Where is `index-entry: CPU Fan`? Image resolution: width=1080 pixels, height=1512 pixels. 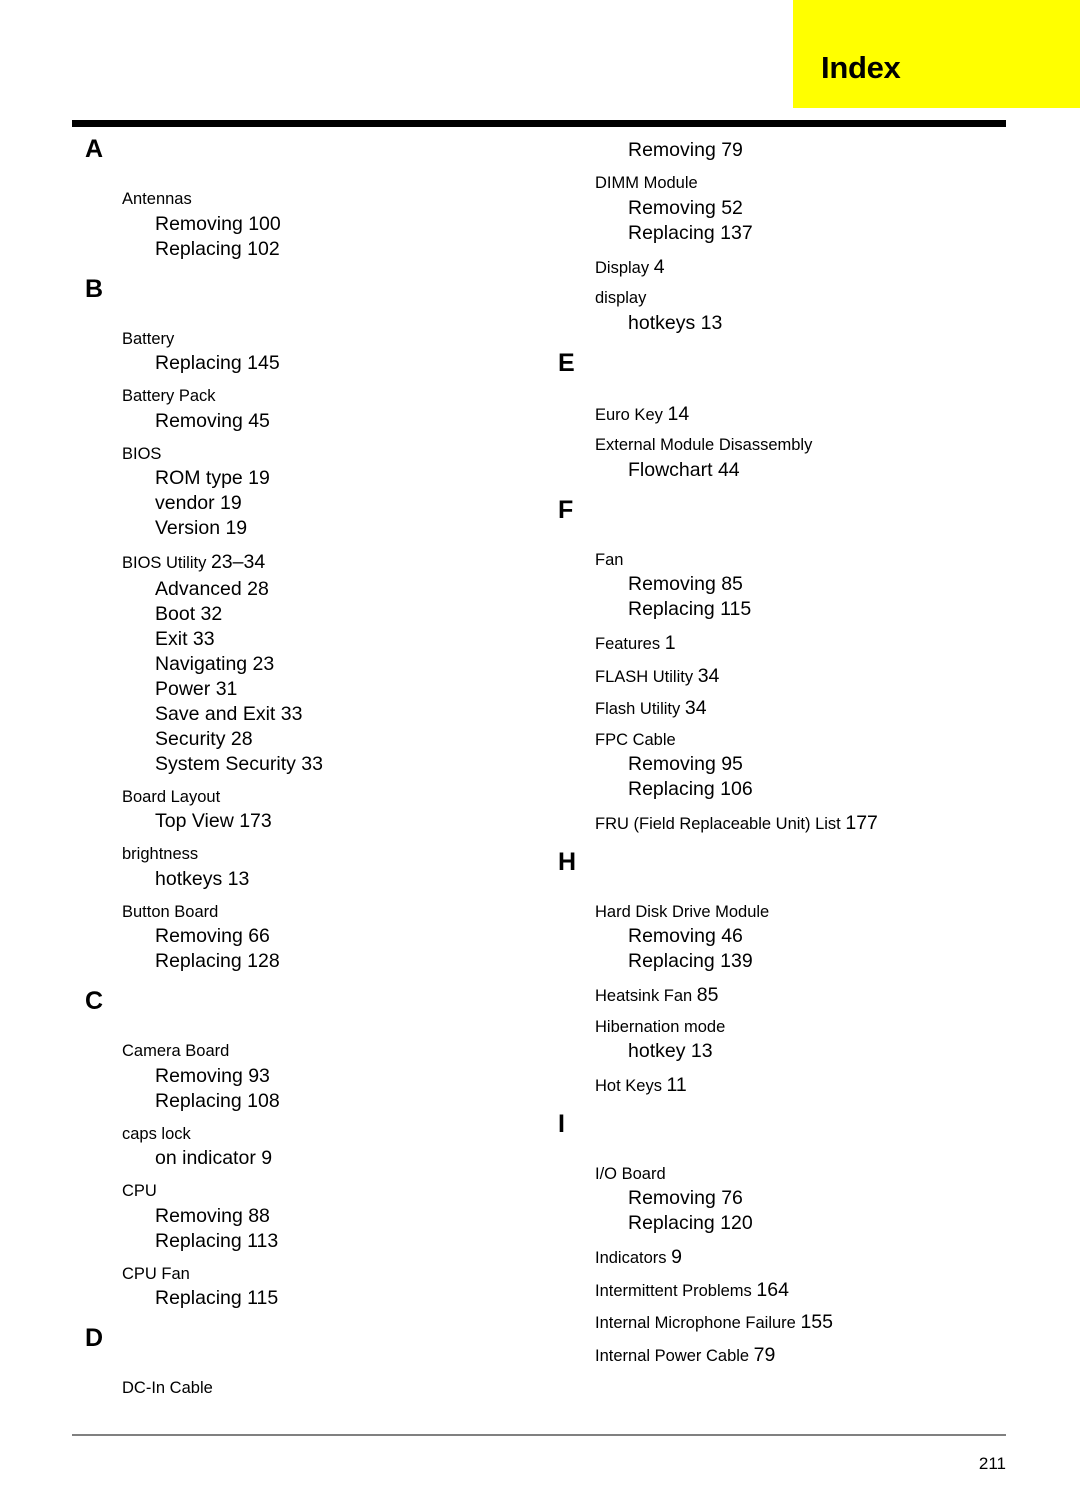
index-entry: CPU Fan is located at coordinates (327, 1268).